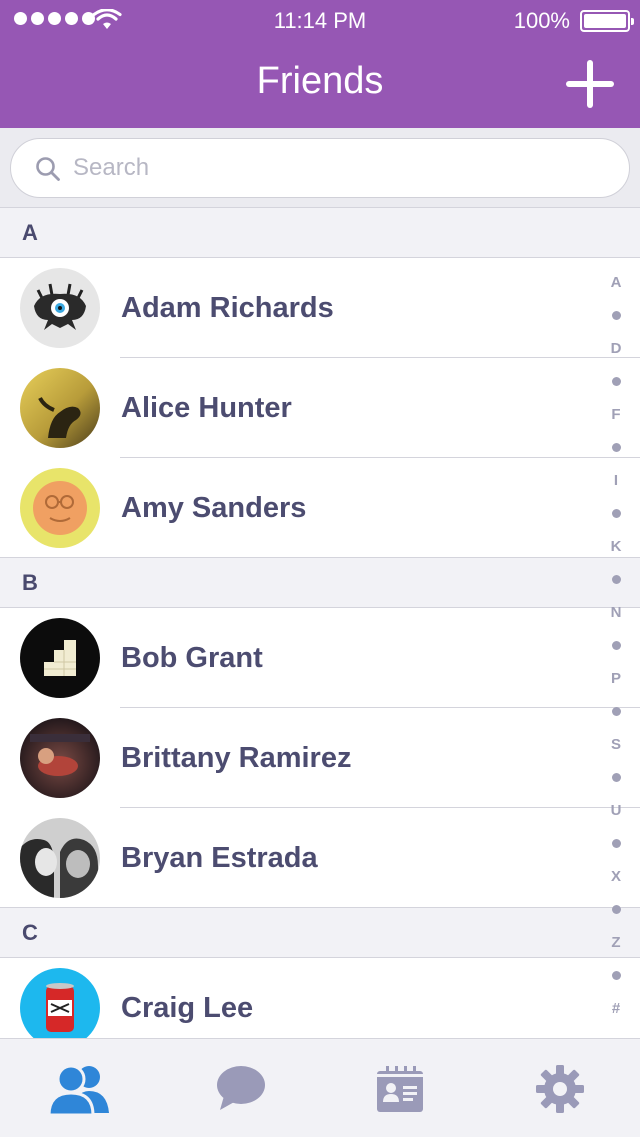 The image size is (640, 1137). What do you see at coordinates (214, 508) in the screenshot?
I see `friend-name: Amy Sanders` at bounding box center [214, 508].